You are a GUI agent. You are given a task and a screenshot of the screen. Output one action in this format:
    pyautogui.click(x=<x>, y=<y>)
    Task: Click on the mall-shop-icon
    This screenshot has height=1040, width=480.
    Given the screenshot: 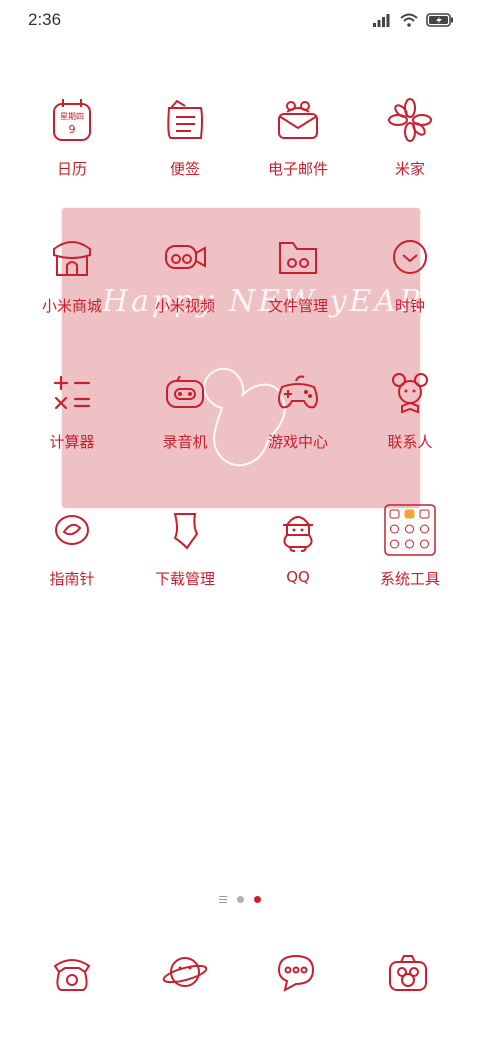 What is the action you would take?
    pyautogui.click(x=72, y=257)
    